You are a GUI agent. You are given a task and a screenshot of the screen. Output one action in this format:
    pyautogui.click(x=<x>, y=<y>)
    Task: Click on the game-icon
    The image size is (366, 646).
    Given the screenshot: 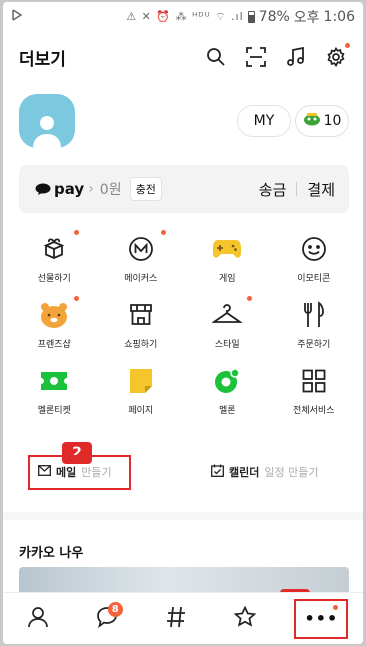 What is the action you would take?
    pyautogui.click(x=227, y=249)
    